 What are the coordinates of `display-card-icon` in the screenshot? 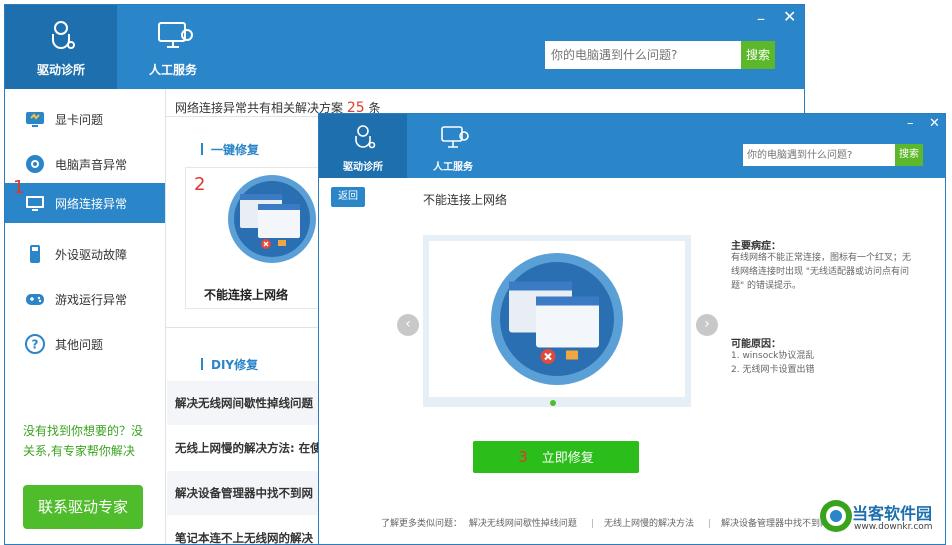 It's located at (35, 119).